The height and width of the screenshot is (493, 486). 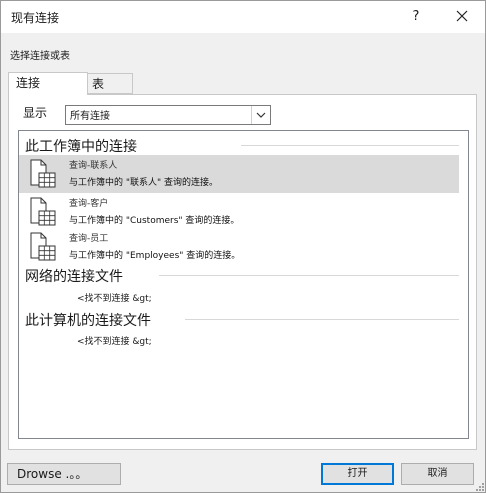 What do you see at coordinates (239, 174) in the screenshot?
I see `connection-item-contacts: 查询-联系人 与工作簿中的 "联系人" 查询的连接。` at bounding box center [239, 174].